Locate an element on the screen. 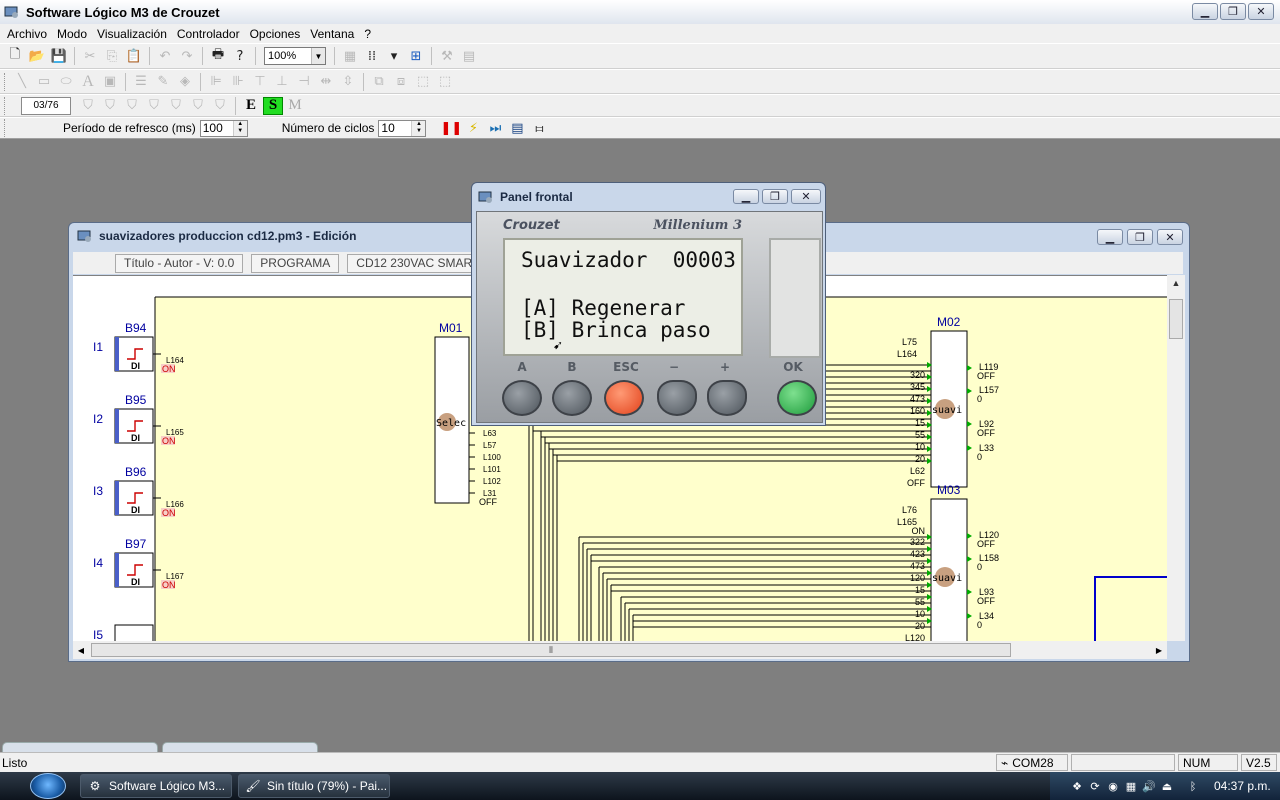 Image resolution: width=1280 pixels, height=800 pixels. scroll-left-icon: ◀ is located at coordinates (81, 650).